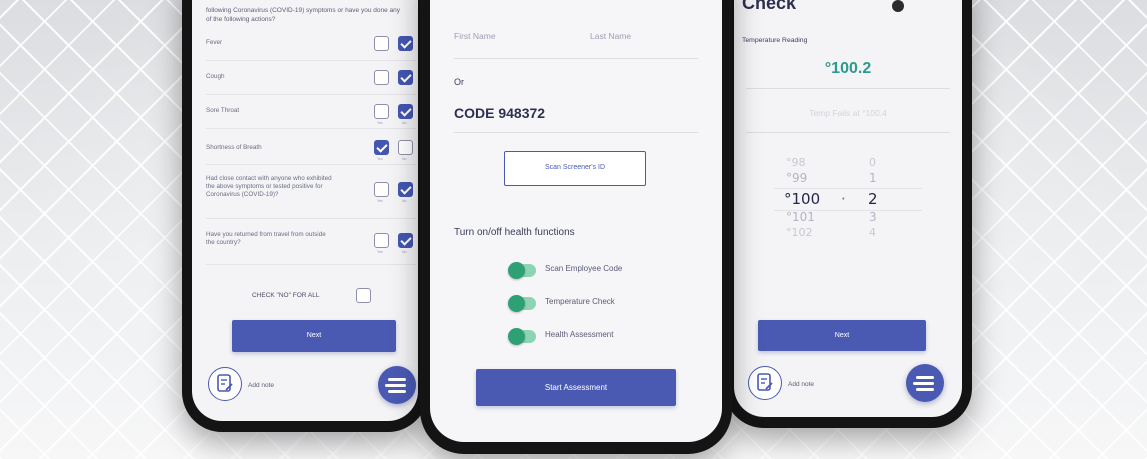 This screenshot has height=459, width=1147. I want to click on question-text: Fever, so click(214, 42).